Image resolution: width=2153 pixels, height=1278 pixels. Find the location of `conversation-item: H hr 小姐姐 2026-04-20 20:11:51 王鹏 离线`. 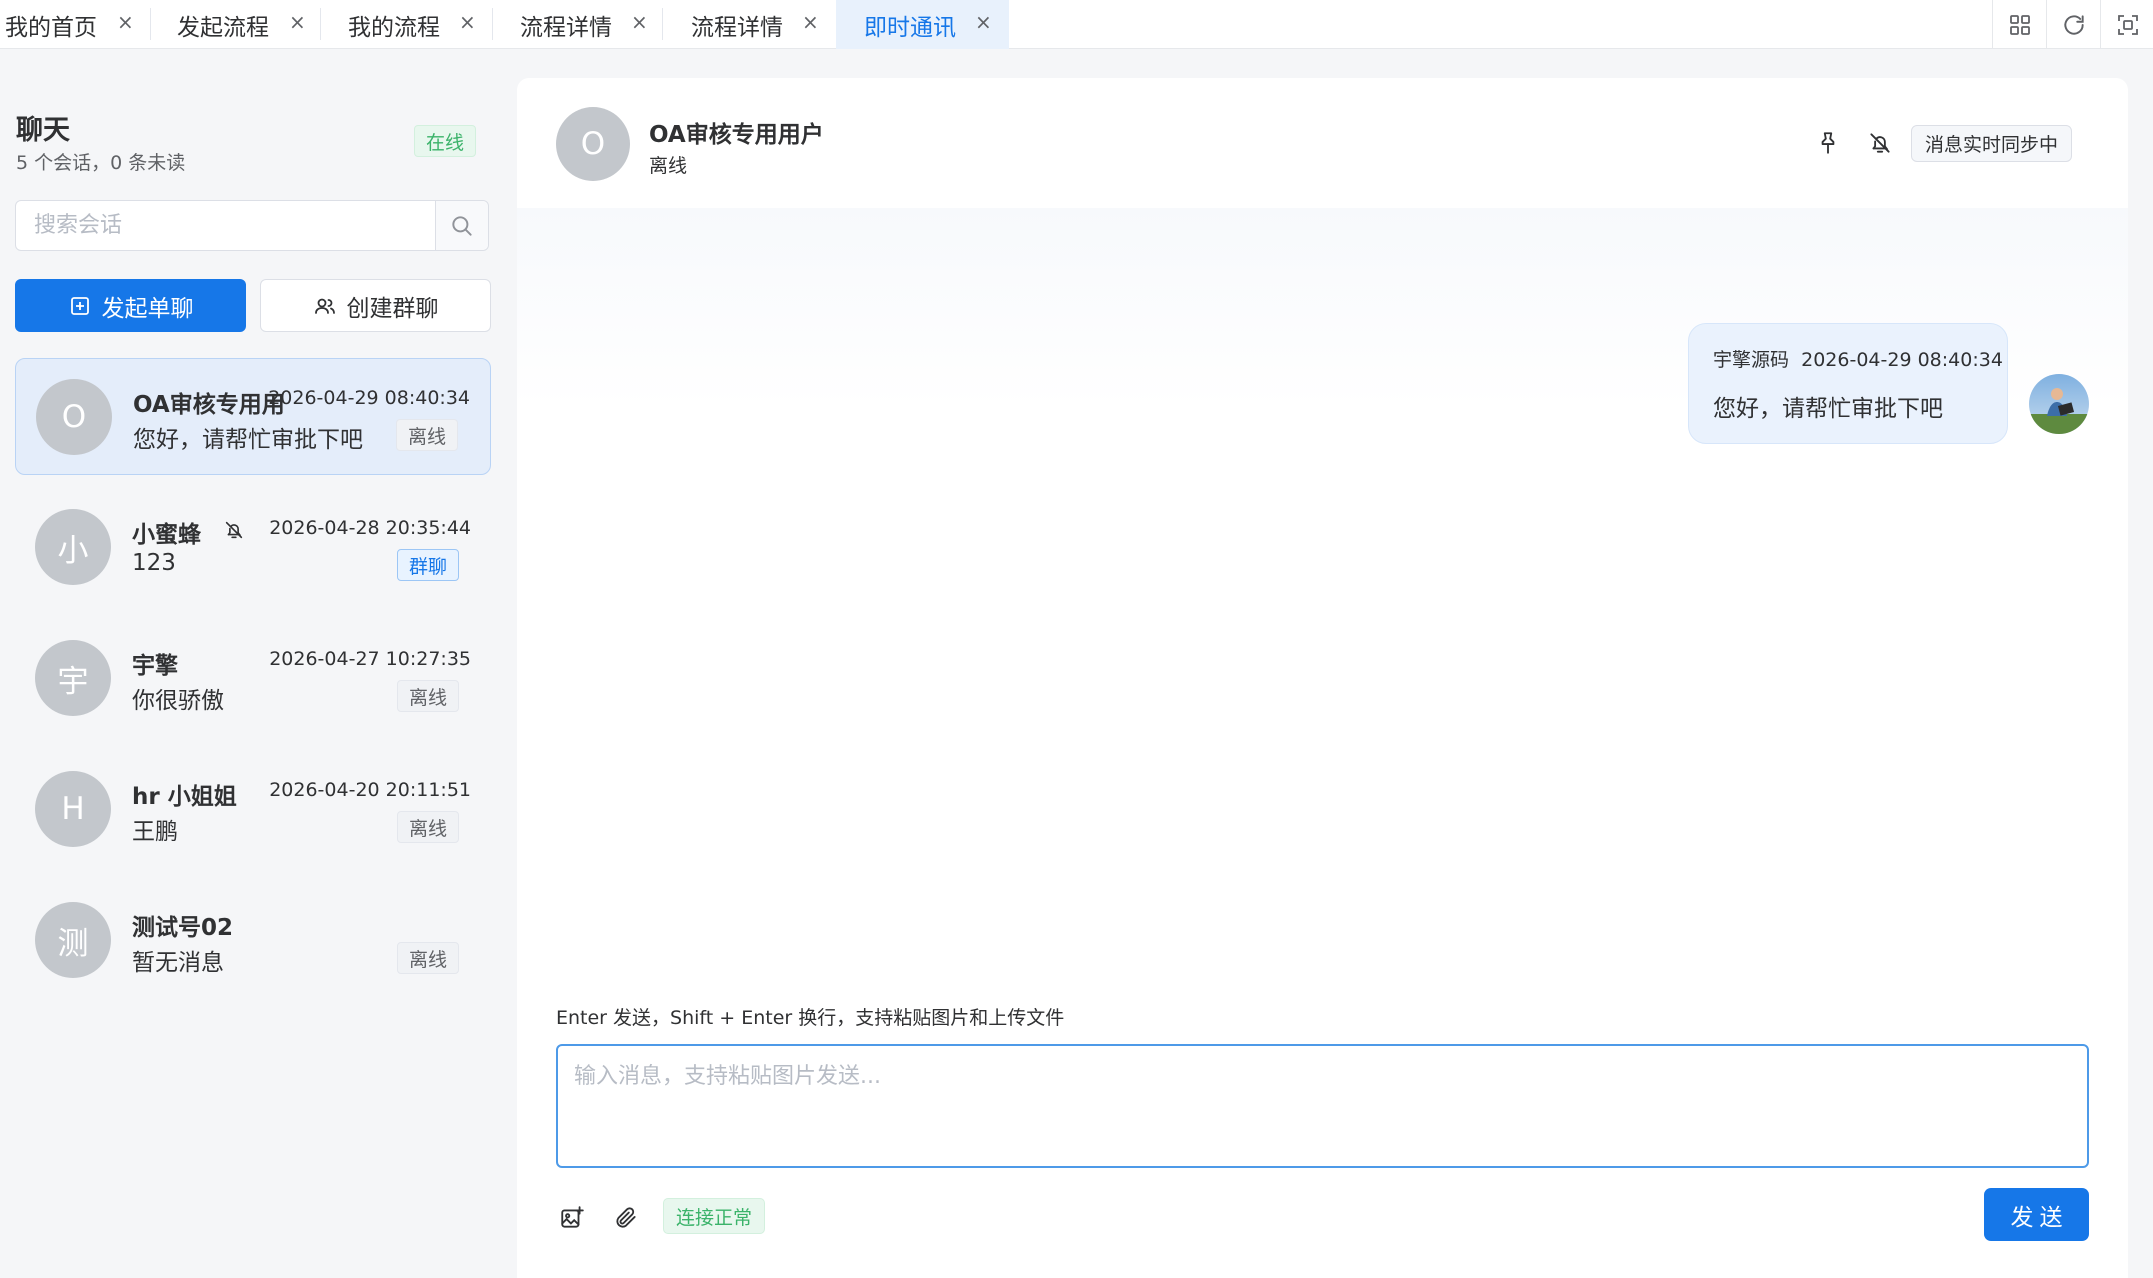

conversation-item: H hr 小姐姐 2026-04-20 20:11:51 王鹏 离线 is located at coordinates (253, 809).